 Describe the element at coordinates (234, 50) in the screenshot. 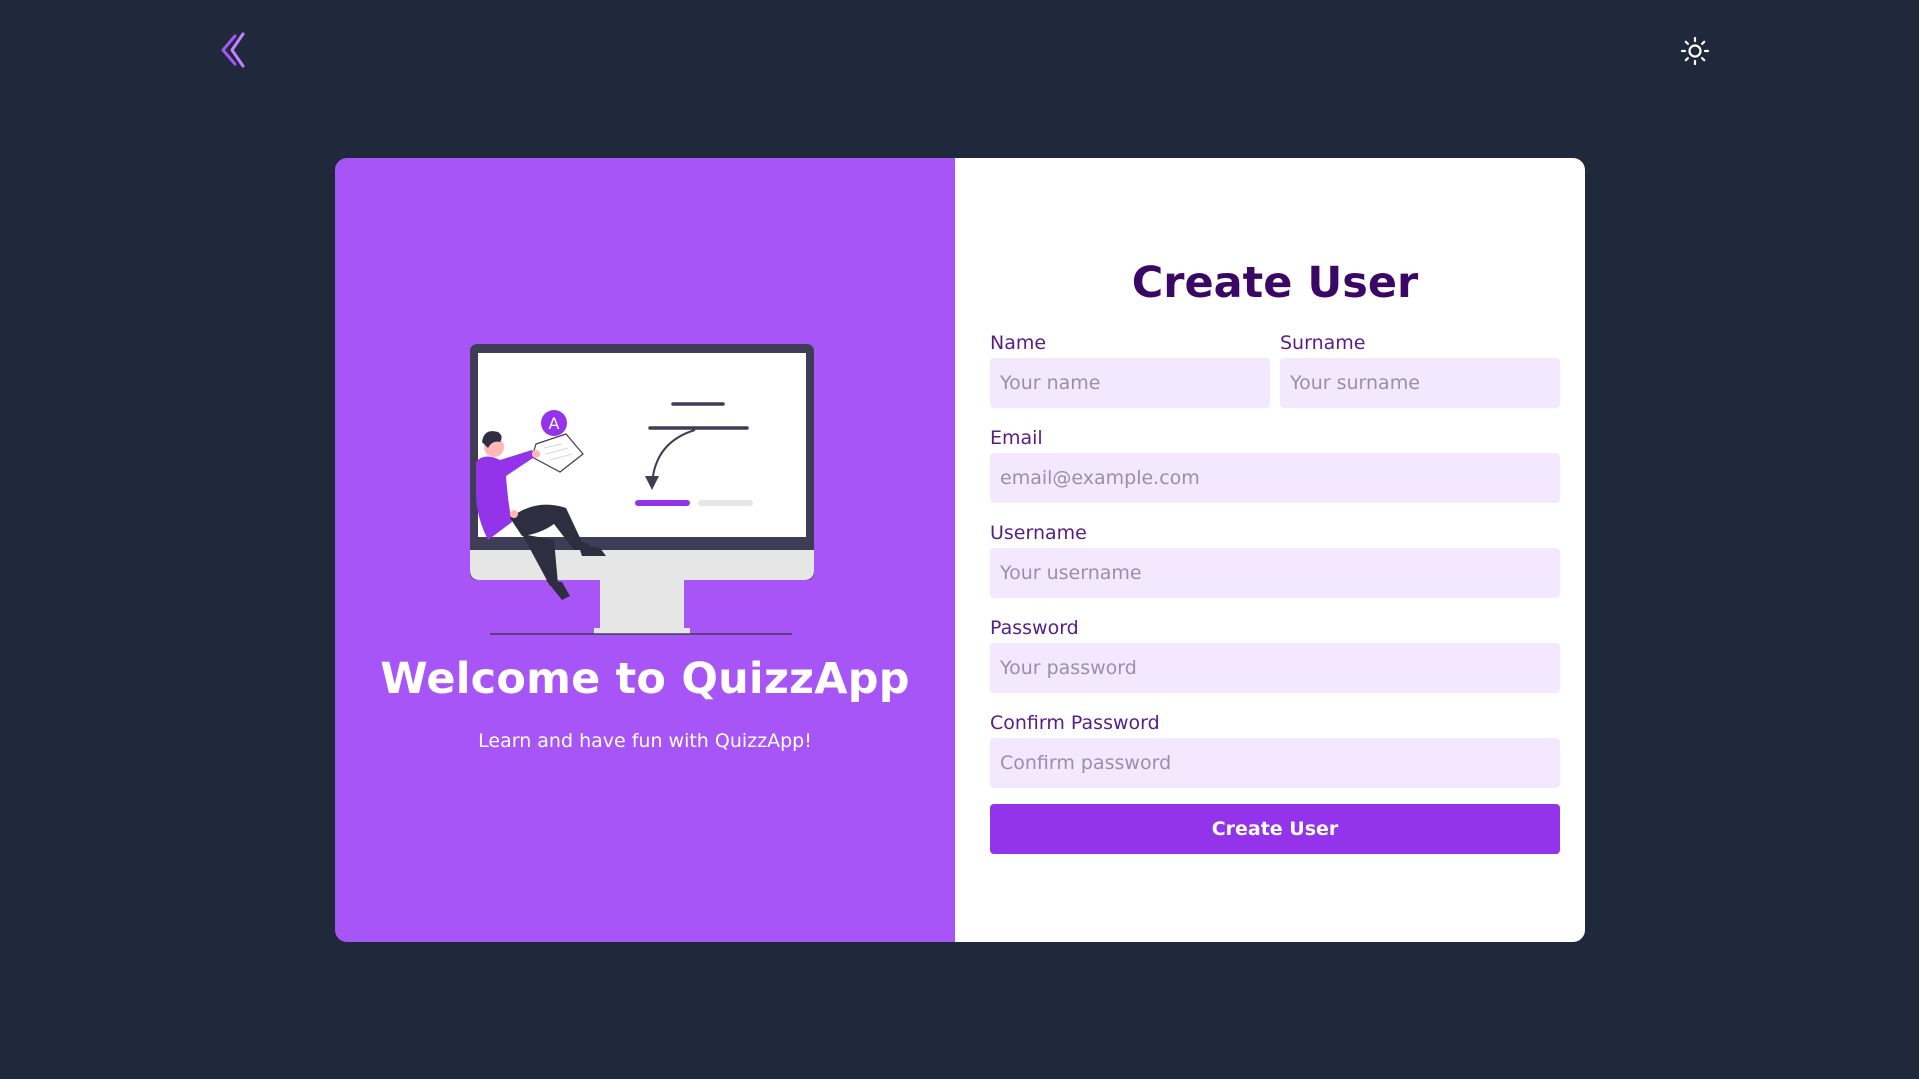

I see `logo-icon` at that location.